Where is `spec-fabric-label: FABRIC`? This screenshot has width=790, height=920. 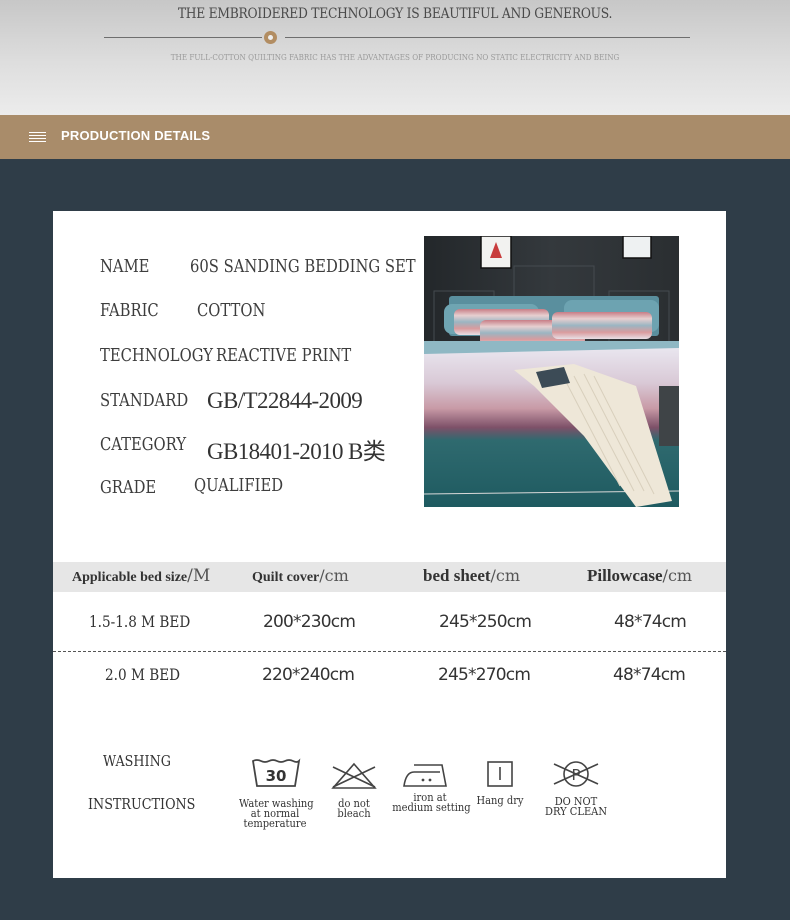
spec-fabric-label: FABRIC is located at coordinates (129, 310).